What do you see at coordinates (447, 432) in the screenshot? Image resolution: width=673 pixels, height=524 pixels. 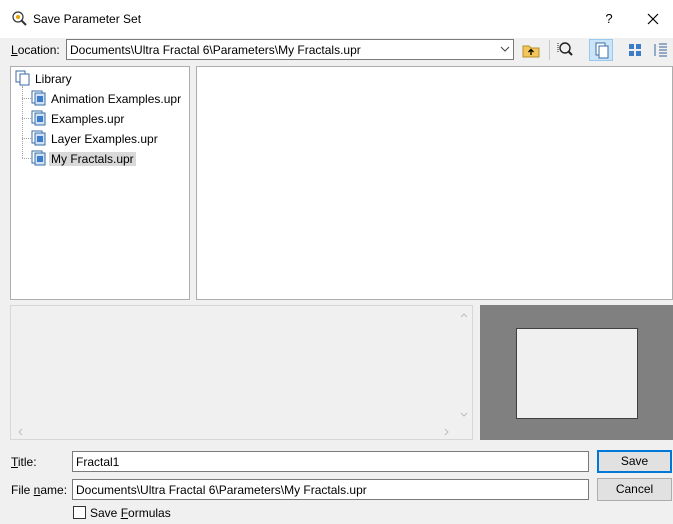 I see `scroll-right-icon` at bounding box center [447, 432].